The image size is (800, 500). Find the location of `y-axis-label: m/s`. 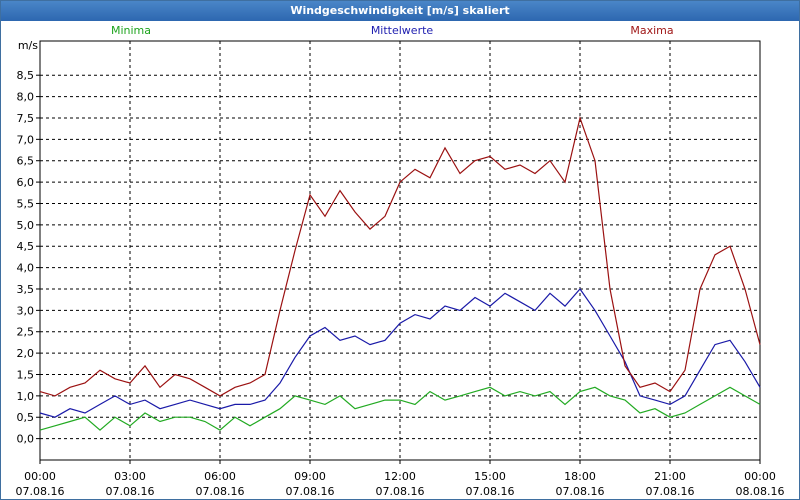

y-axis-label: m/s is located at coordinates (28, 45).